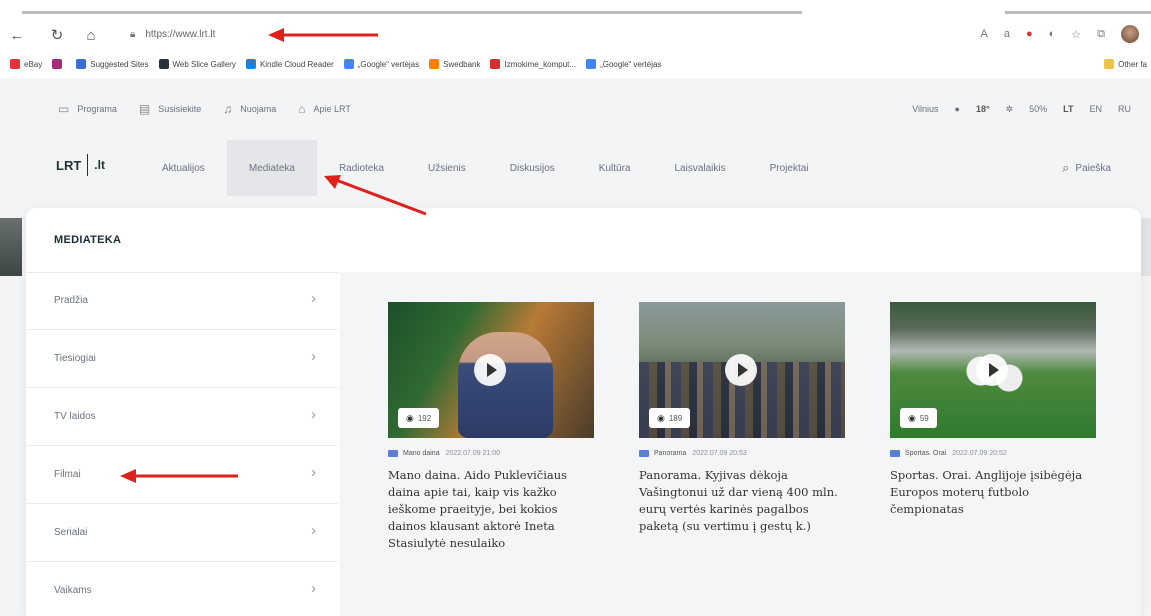 This screenshot has width=1151, height=616. What do you see at coordinates (182, 533) in the screenshot?
I see `sidebar-item-serialai: Serialai ›` at bounding box center [182, 533].